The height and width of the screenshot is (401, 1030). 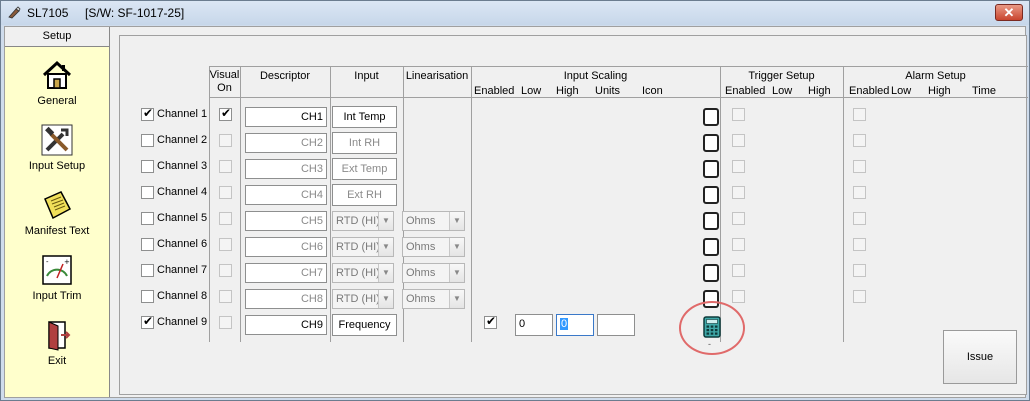 What do you see at coordinates (901, 91) in the screenshot?
I see `header-alarm-low: Low` at bounding box center [901, 91].